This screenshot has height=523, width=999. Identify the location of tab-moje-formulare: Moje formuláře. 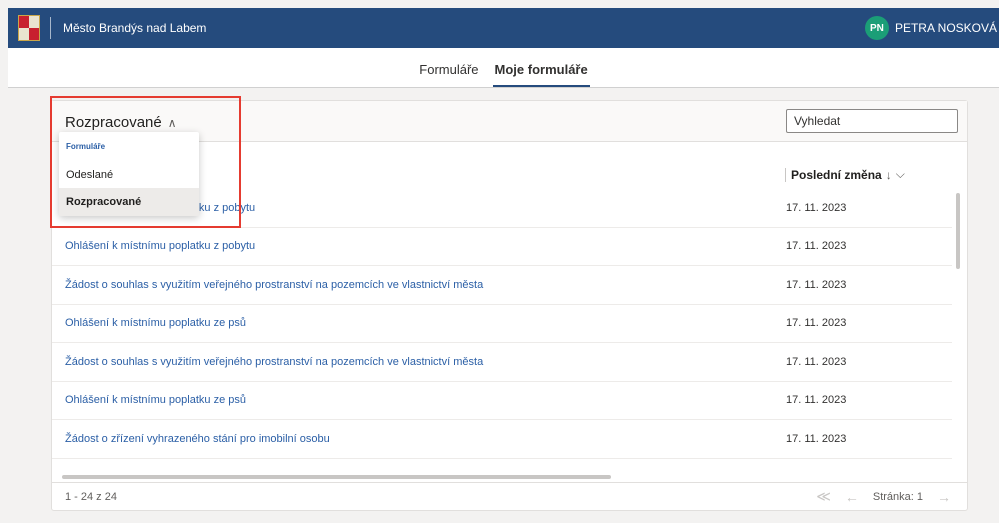
(541, 74).